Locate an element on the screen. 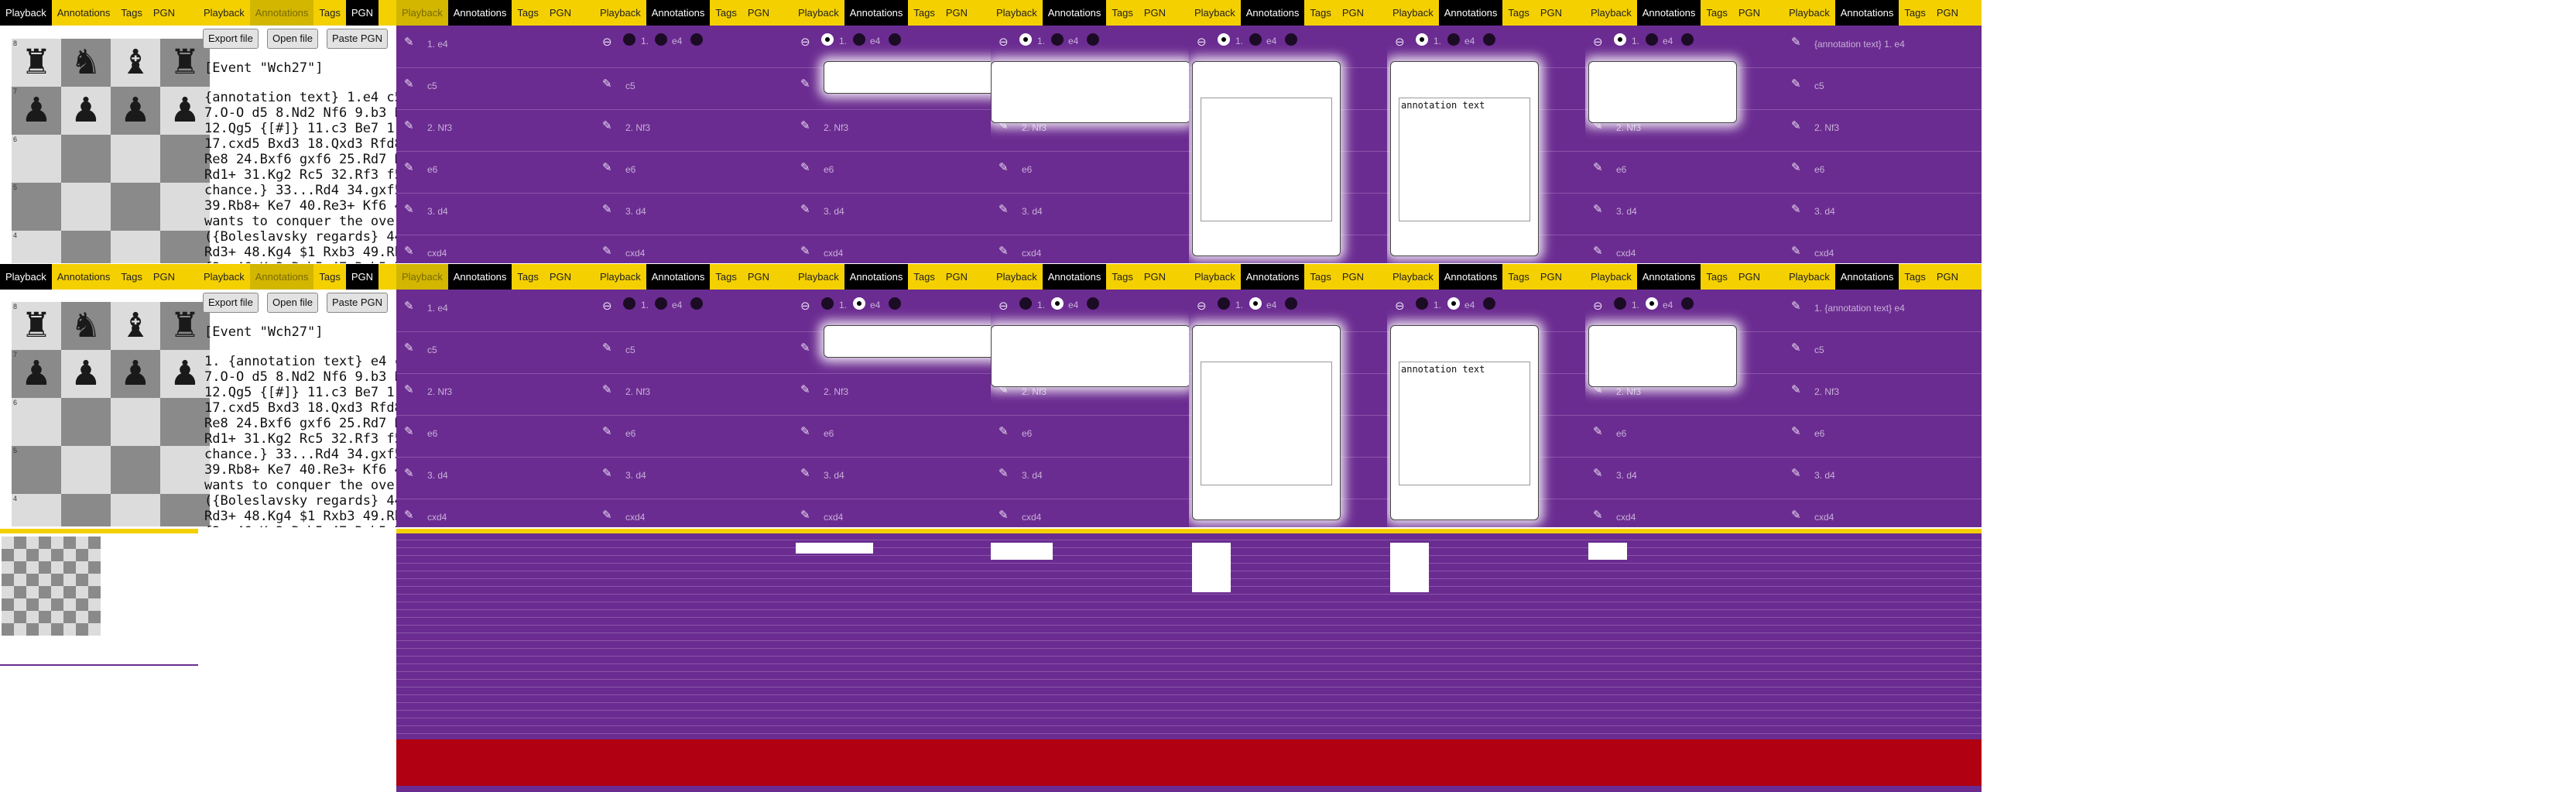  move-row: ✎ 1. {annotation text} e4 is located at coordinates (1883, 311).